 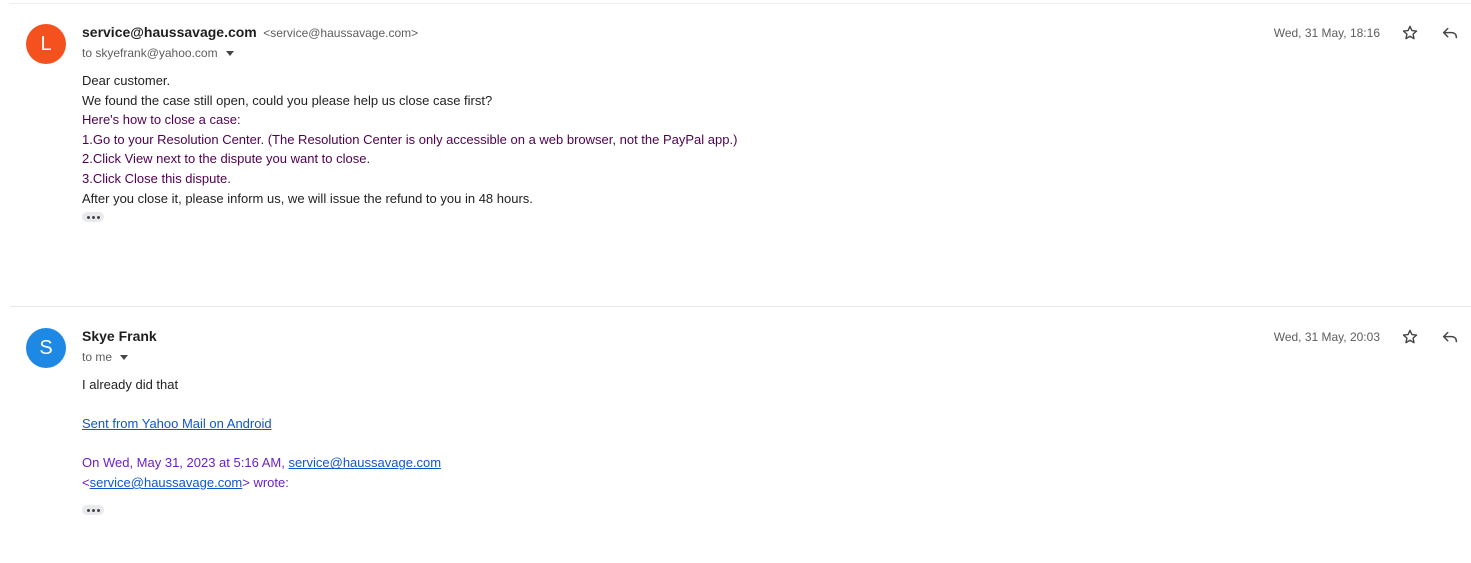 I want to click on sender-email: <service@haussavage.com>, so click(x=341, y=33).